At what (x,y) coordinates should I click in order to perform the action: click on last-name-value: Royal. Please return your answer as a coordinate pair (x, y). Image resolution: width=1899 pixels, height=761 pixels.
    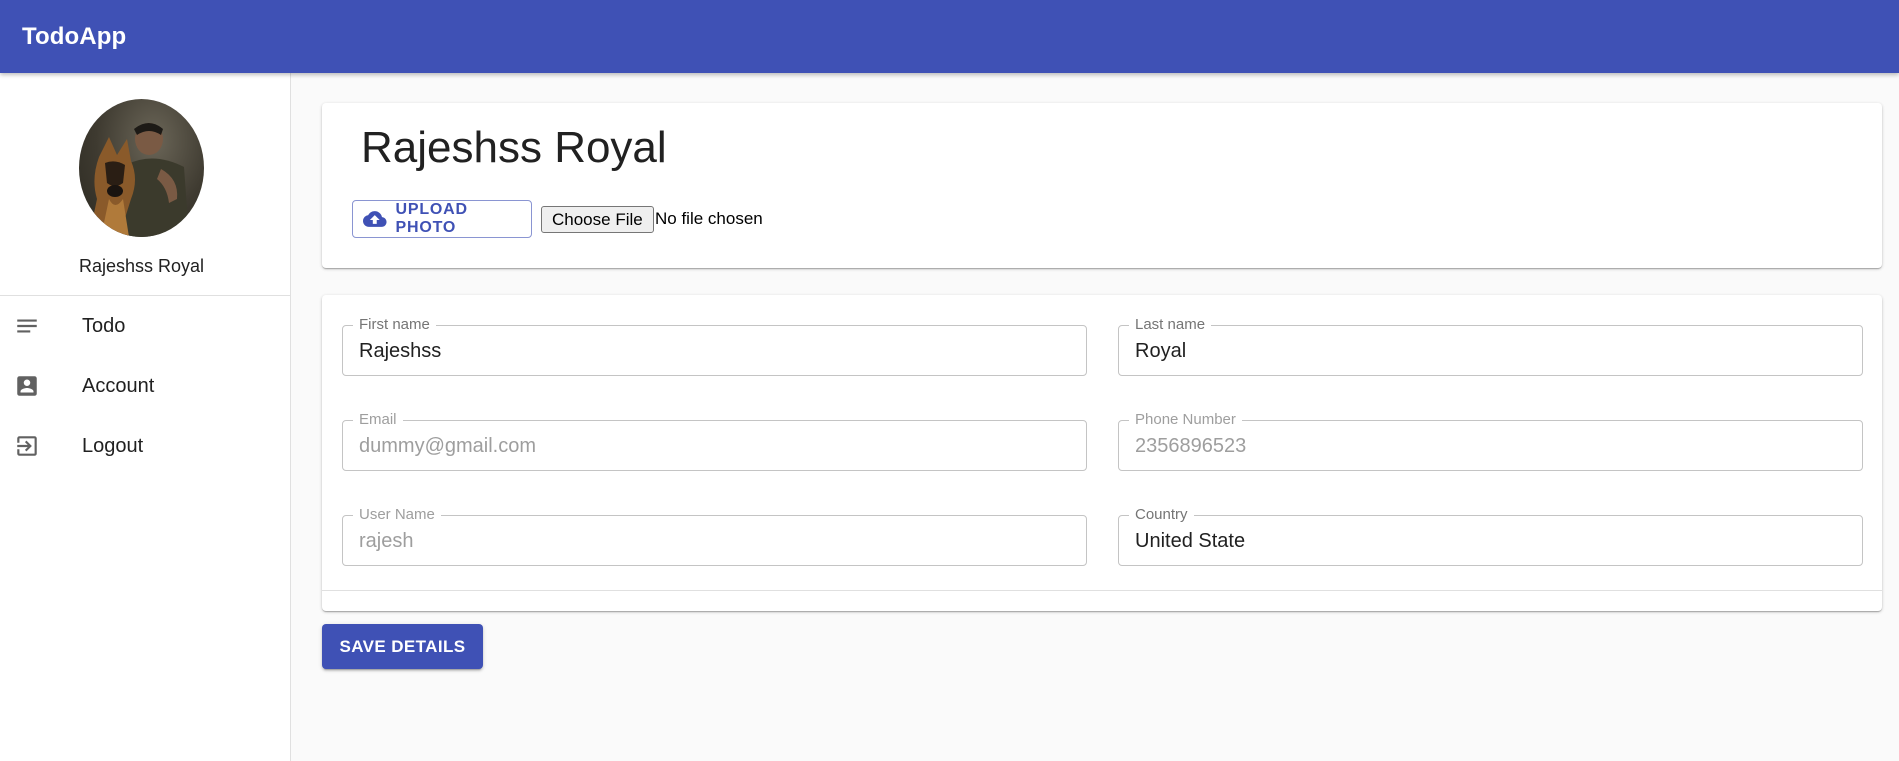
    Looking at the image, I should click on (1161, 351).